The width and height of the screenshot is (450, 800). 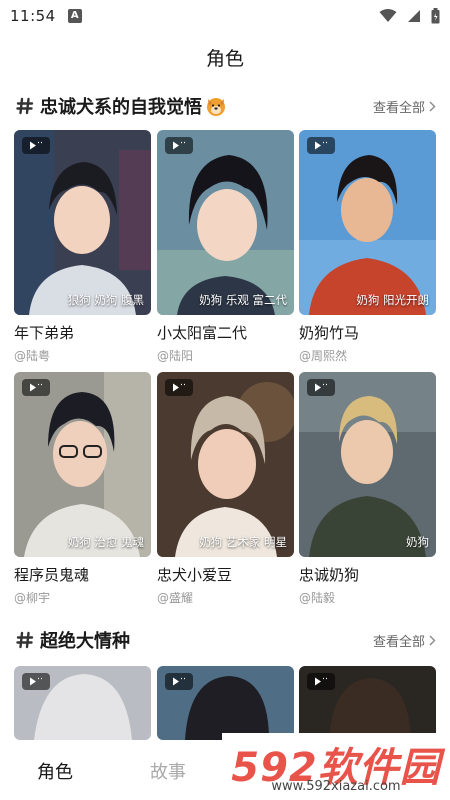 What do you see at coordinates (414, 16) in the screenshot?
I see `signal-icon` at bounding box center [414, 16].